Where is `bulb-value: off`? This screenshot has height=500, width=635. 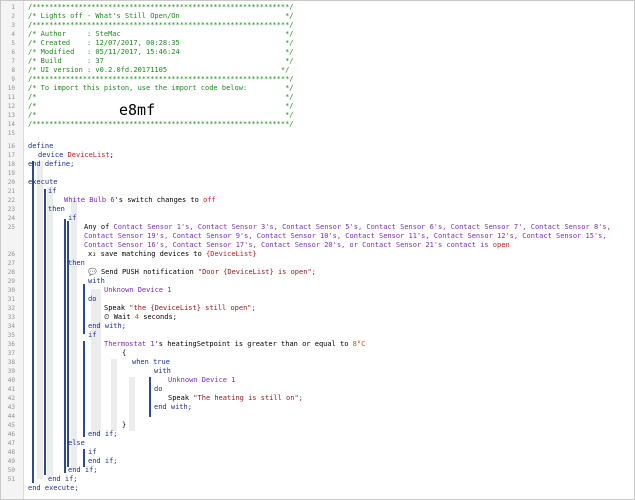
bulb-value: off is located at coordinates (209, 200).